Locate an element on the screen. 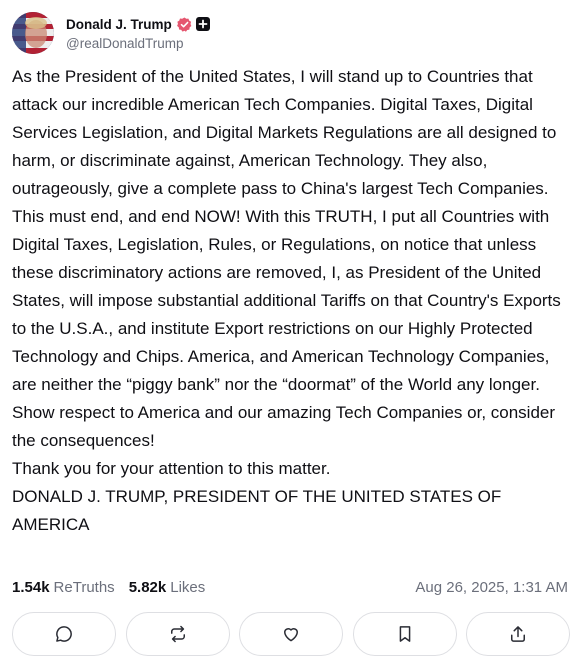 The width and height of the screenshot is (580, 660). share-icon is located at coordinates (518, 634).